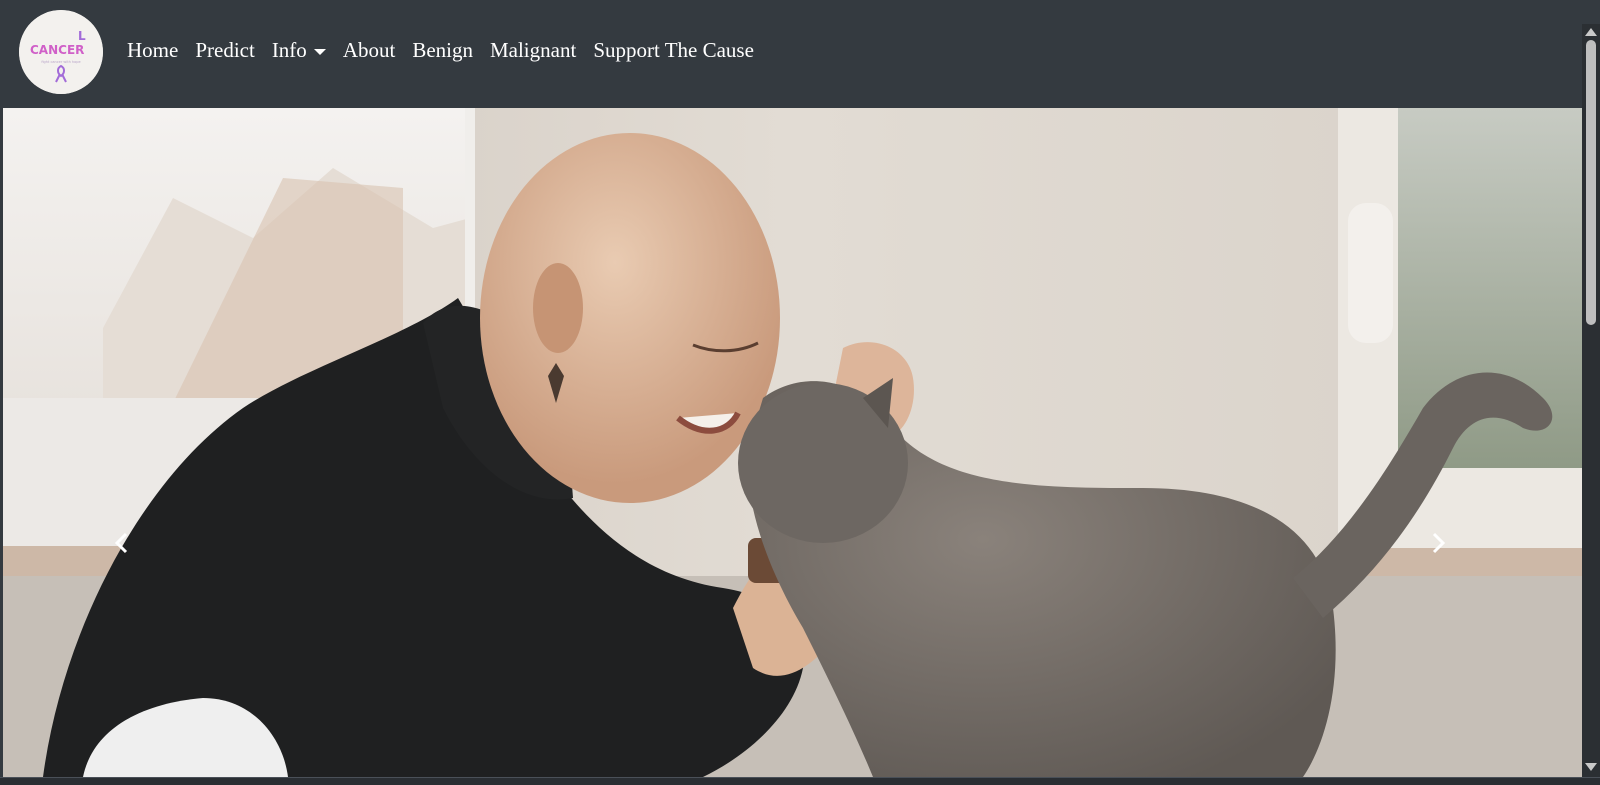 The height and width of the screenshot is (785, 1600). Describe the element at coordinates (1591, 32) in the screenshot. I see `scroll-up-arrow-icon` at that location.